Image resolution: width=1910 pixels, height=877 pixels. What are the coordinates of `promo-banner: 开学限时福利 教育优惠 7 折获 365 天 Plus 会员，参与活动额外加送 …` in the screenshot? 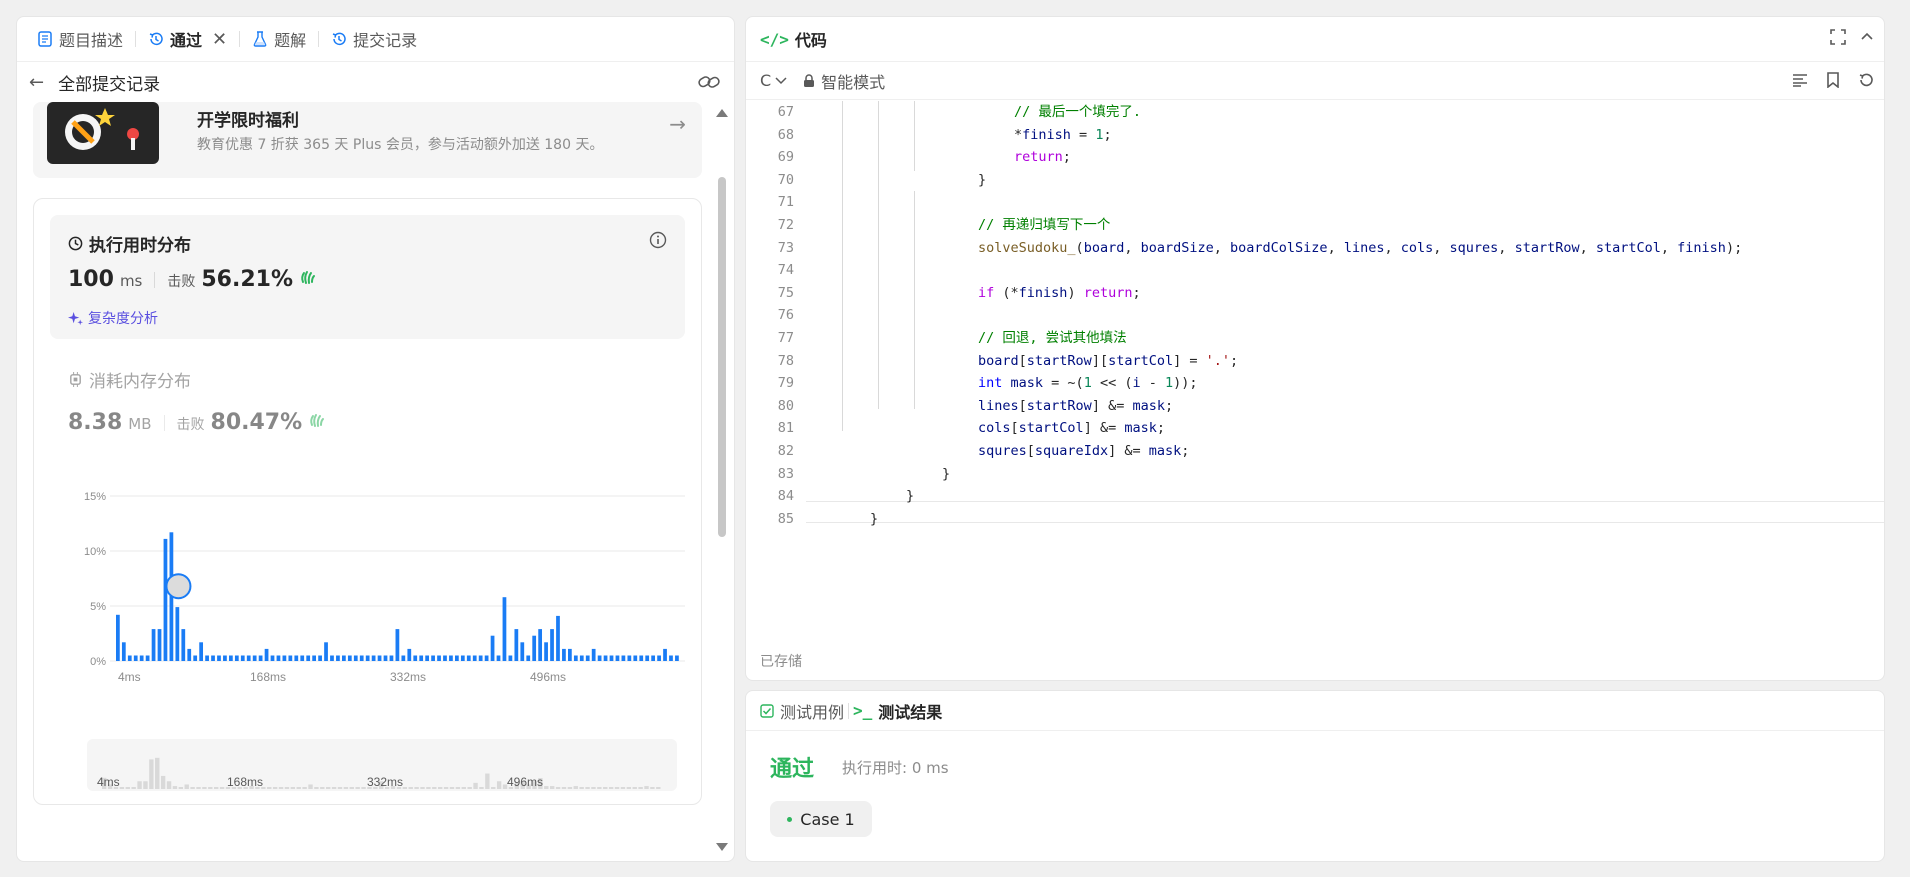 It's located at (367, 140).